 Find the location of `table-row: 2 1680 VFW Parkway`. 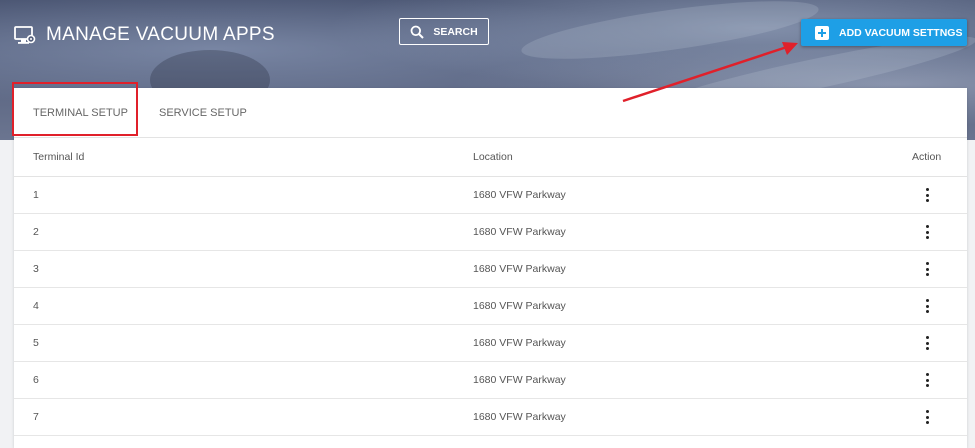

table-row: 2 1680 VFW Parkway is located at coordinates (490, 232).